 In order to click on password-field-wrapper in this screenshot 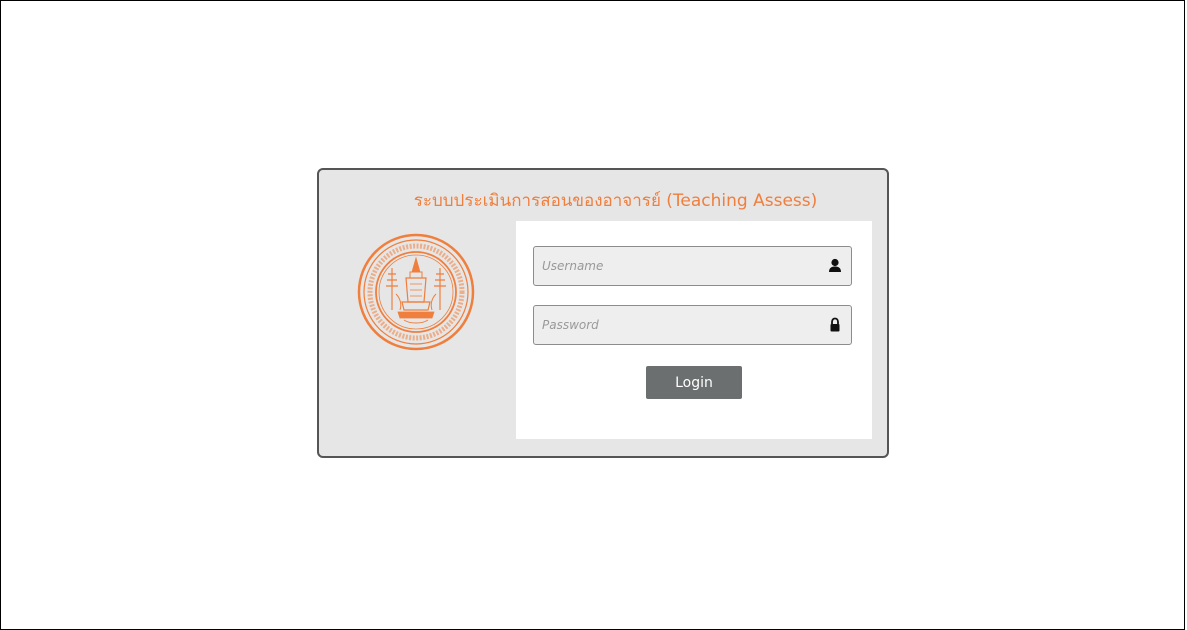, I will do `click(692, 325)`.